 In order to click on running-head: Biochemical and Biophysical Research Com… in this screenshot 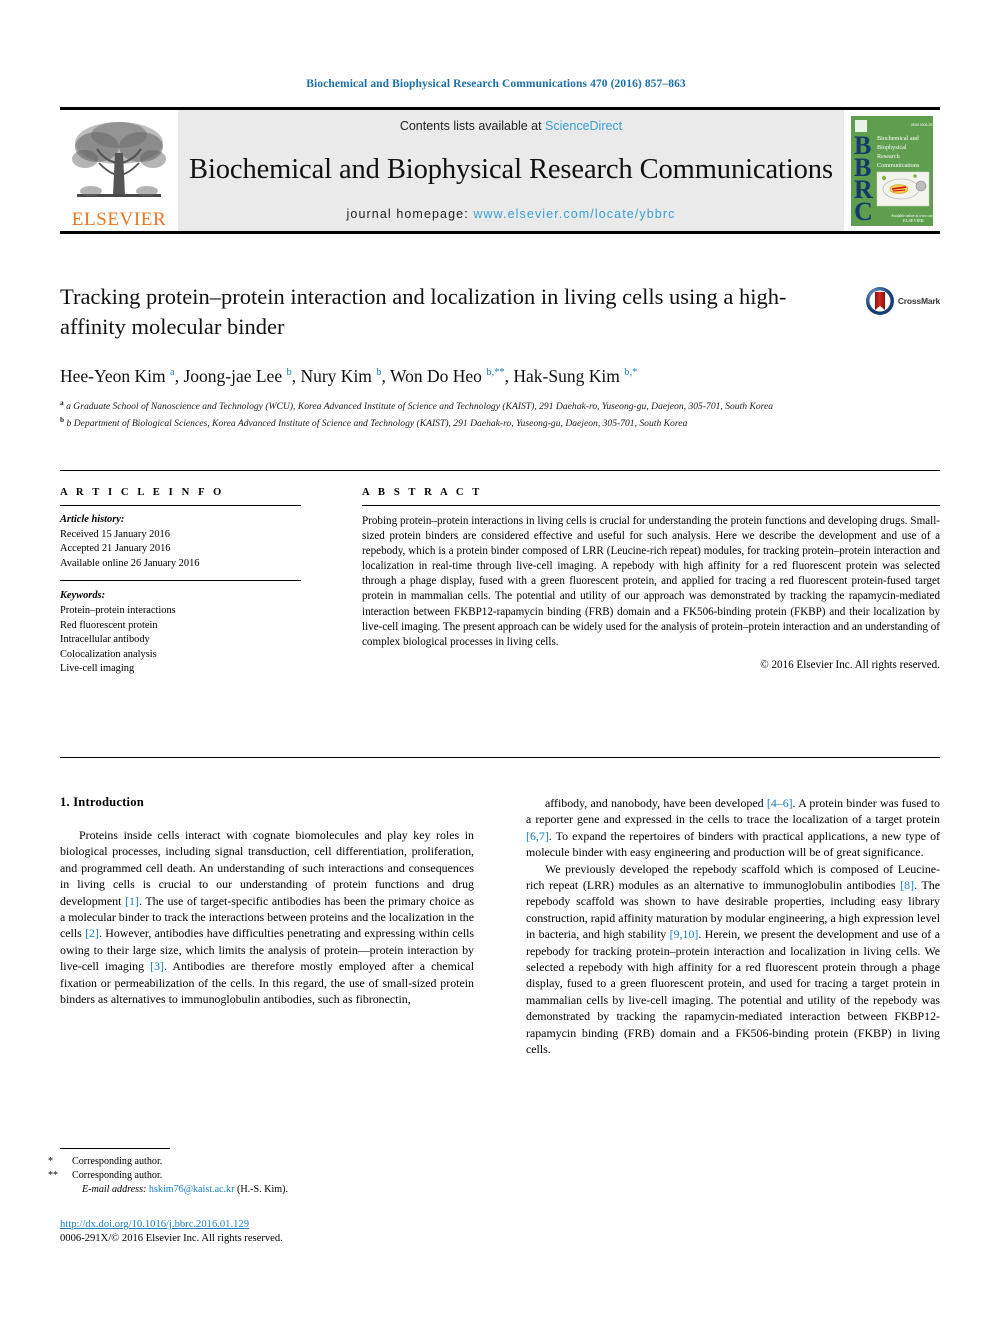, I will do `click(496, 84)`.